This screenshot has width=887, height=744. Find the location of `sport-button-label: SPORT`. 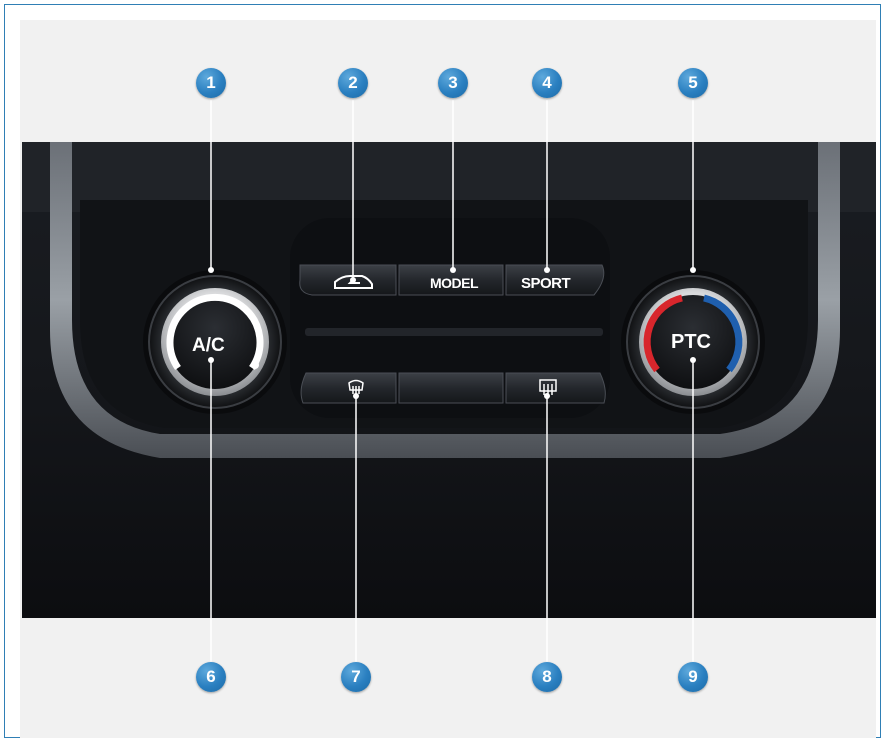

sport-button-label: SPORT is located at coordinates (546, 283).